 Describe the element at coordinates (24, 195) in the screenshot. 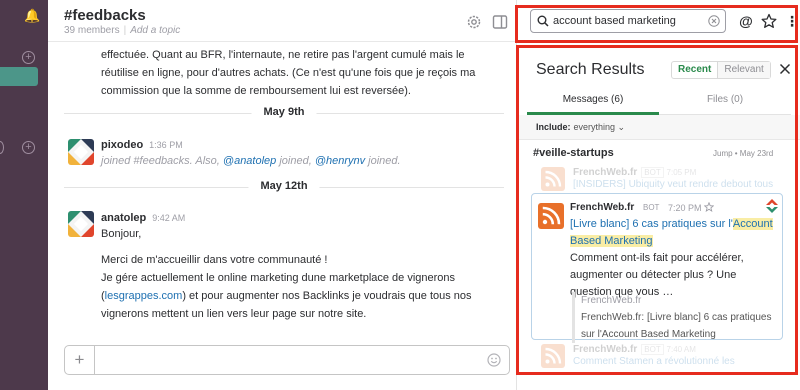

I see `team-sidebar: 🔔 + +` at that location.